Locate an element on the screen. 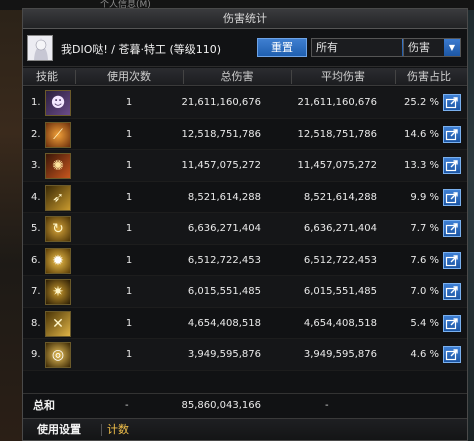 Image resolution: width=474 pixels, height=441 pixels. totals-row: 总和 - 85,860,043,166 - is located at coordinates (245, 405).